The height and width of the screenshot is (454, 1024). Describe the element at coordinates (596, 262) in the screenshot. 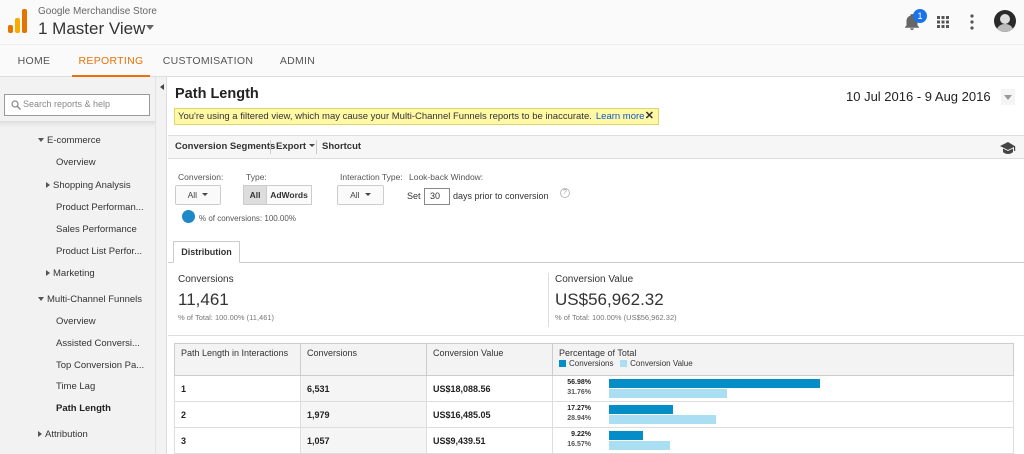

I see `tab-baseline` at that location.